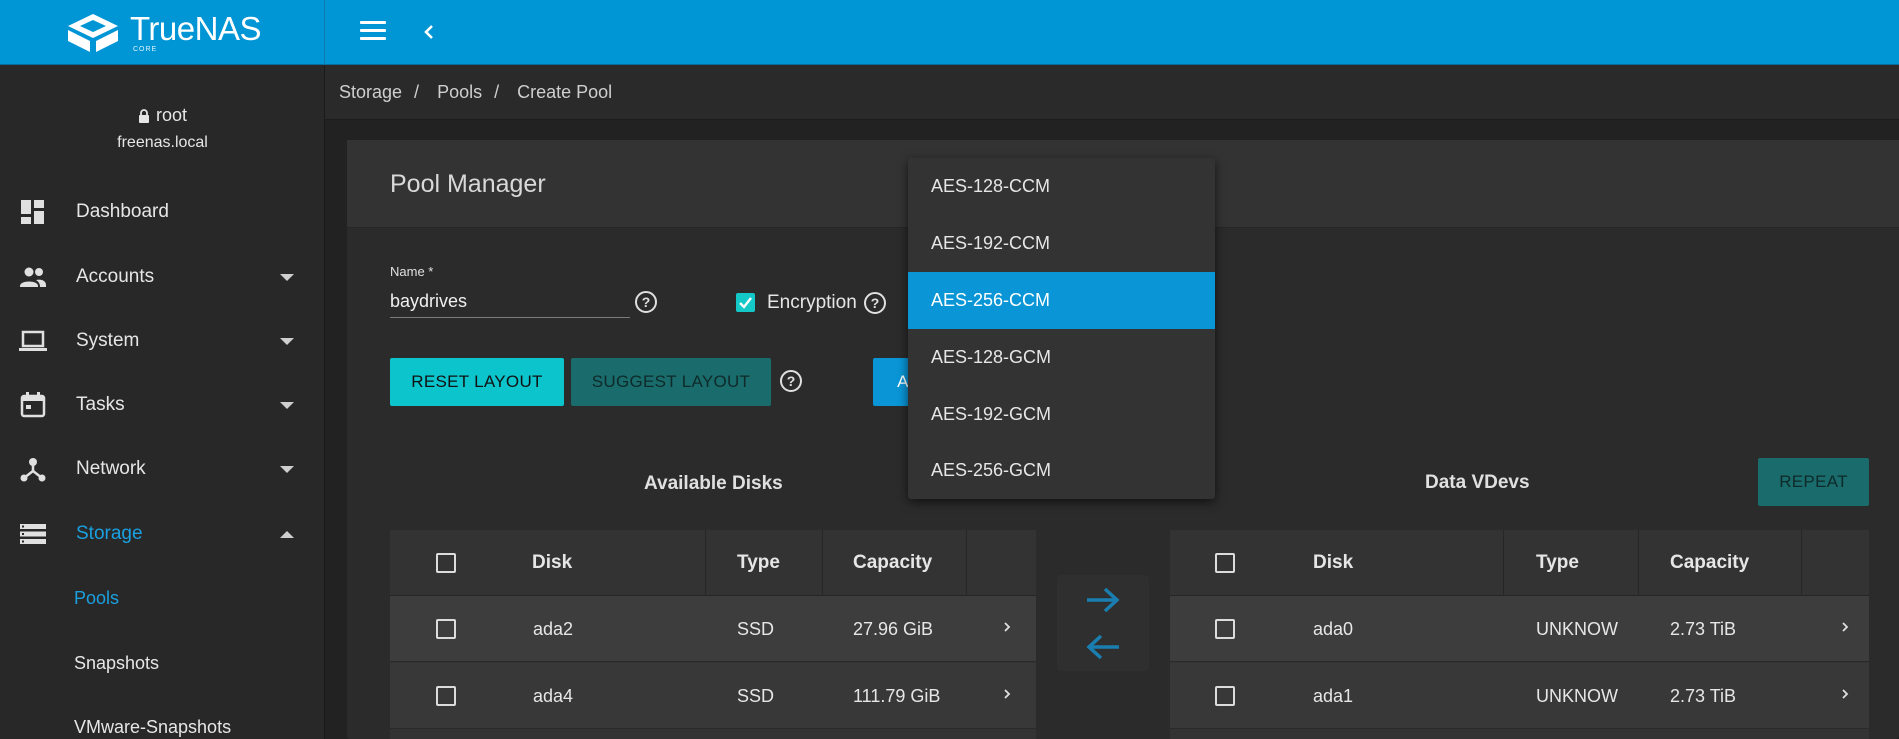  I want to click on name-field-label: Name *, so click(412, 271).